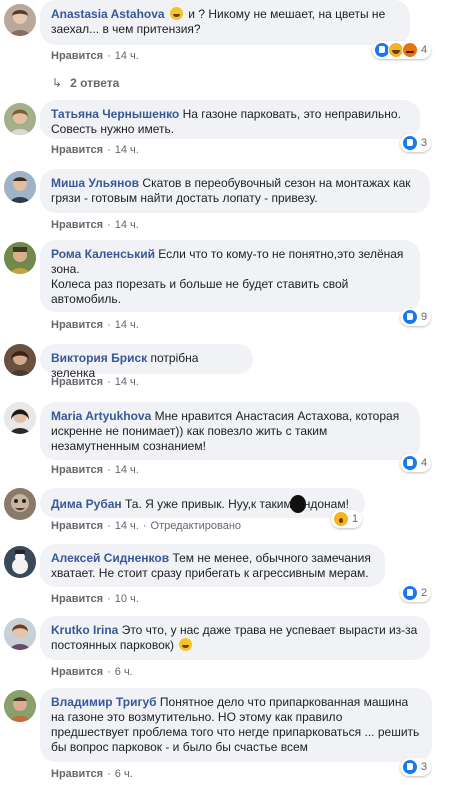 Image resolution: width=465 pixels, height=785 pixels. What do you see at coordinates (196, 526) in the screenshot?
I see `edited-label: Отредактировано` at bounding box center [196, 526].